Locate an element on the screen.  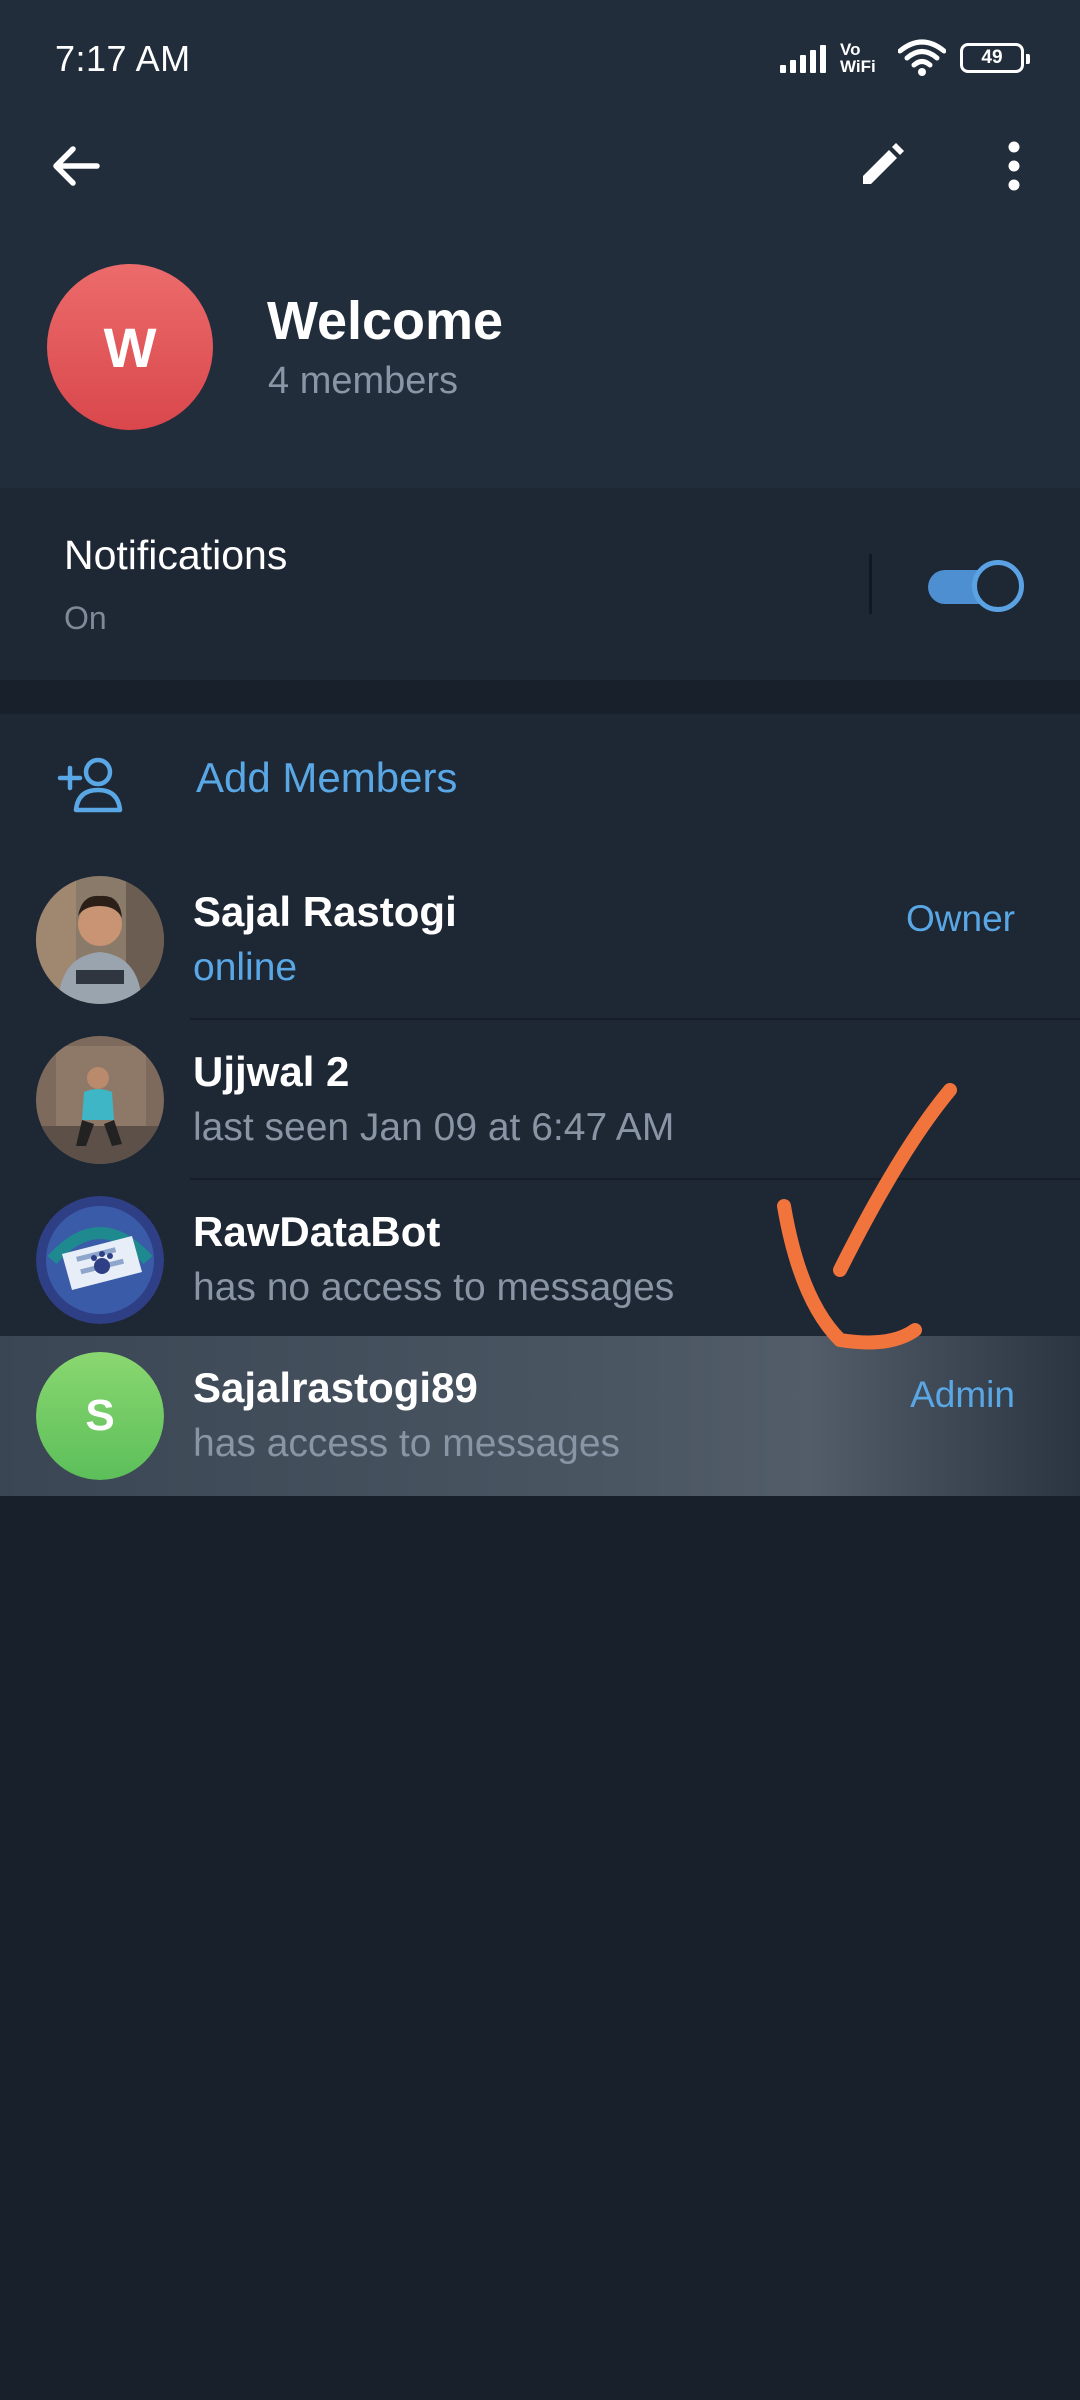
member-avatar: S is located at coordinates (100, 1416).